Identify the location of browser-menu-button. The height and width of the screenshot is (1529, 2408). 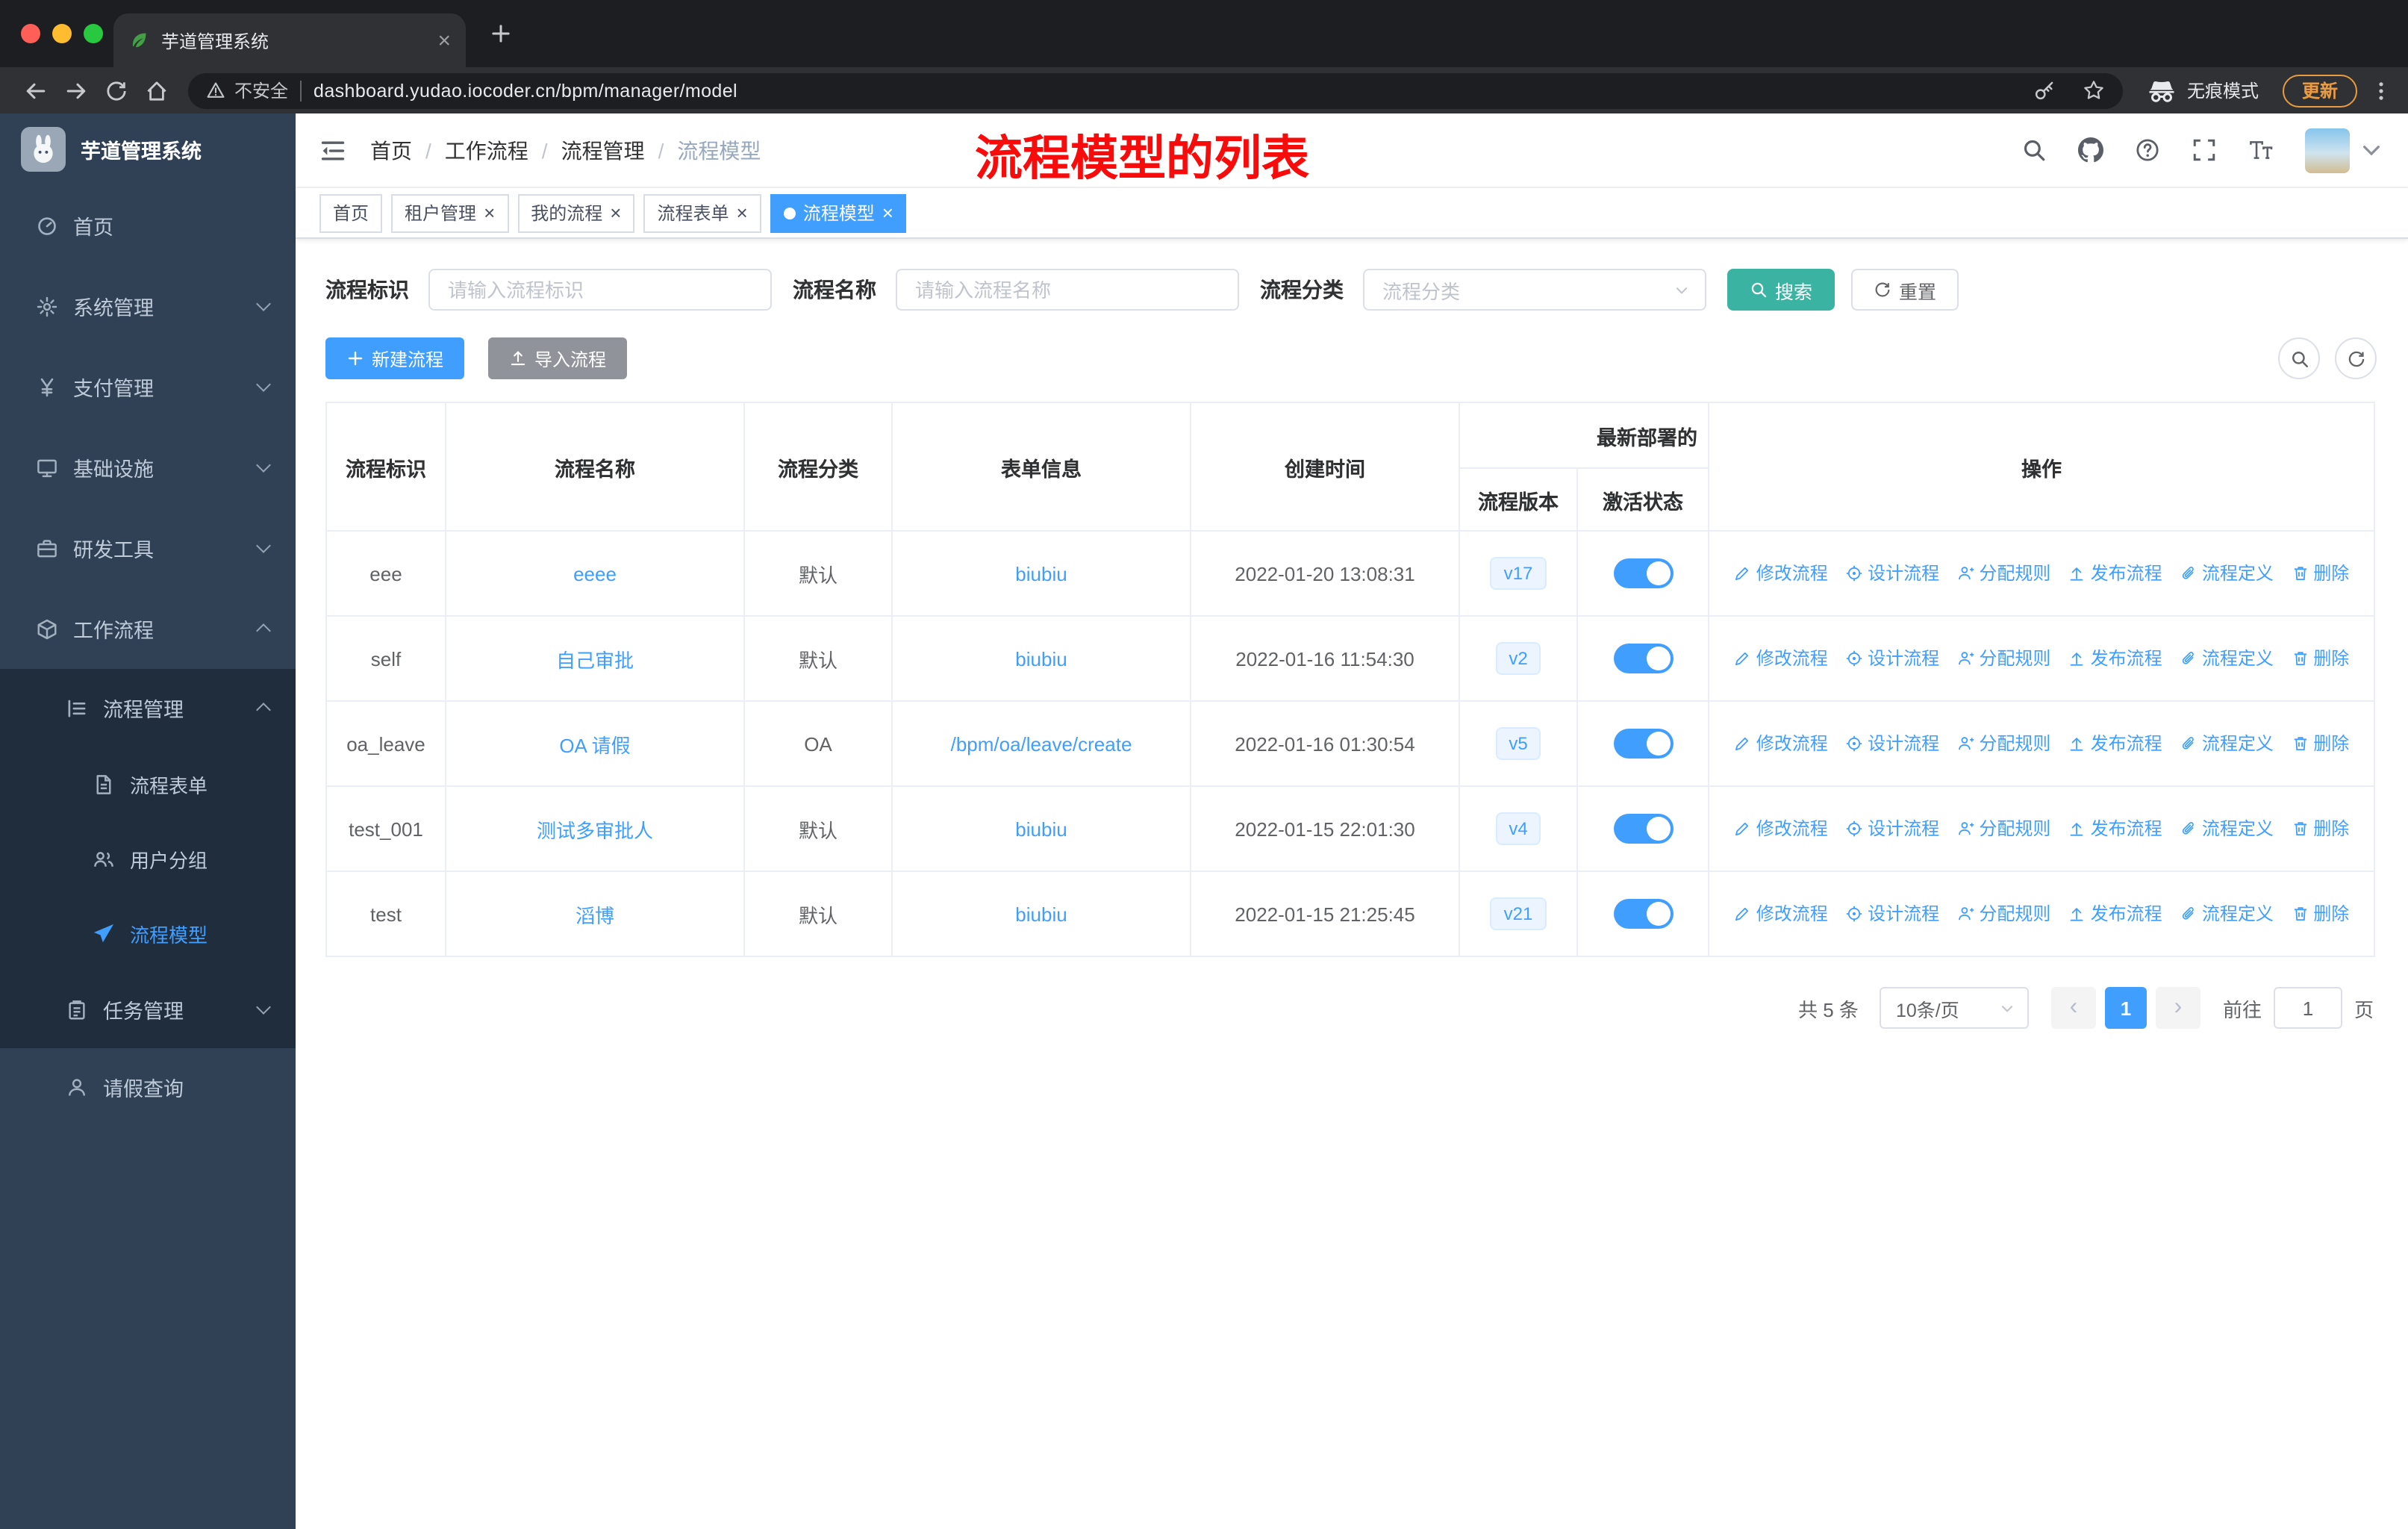
(2381, 90).